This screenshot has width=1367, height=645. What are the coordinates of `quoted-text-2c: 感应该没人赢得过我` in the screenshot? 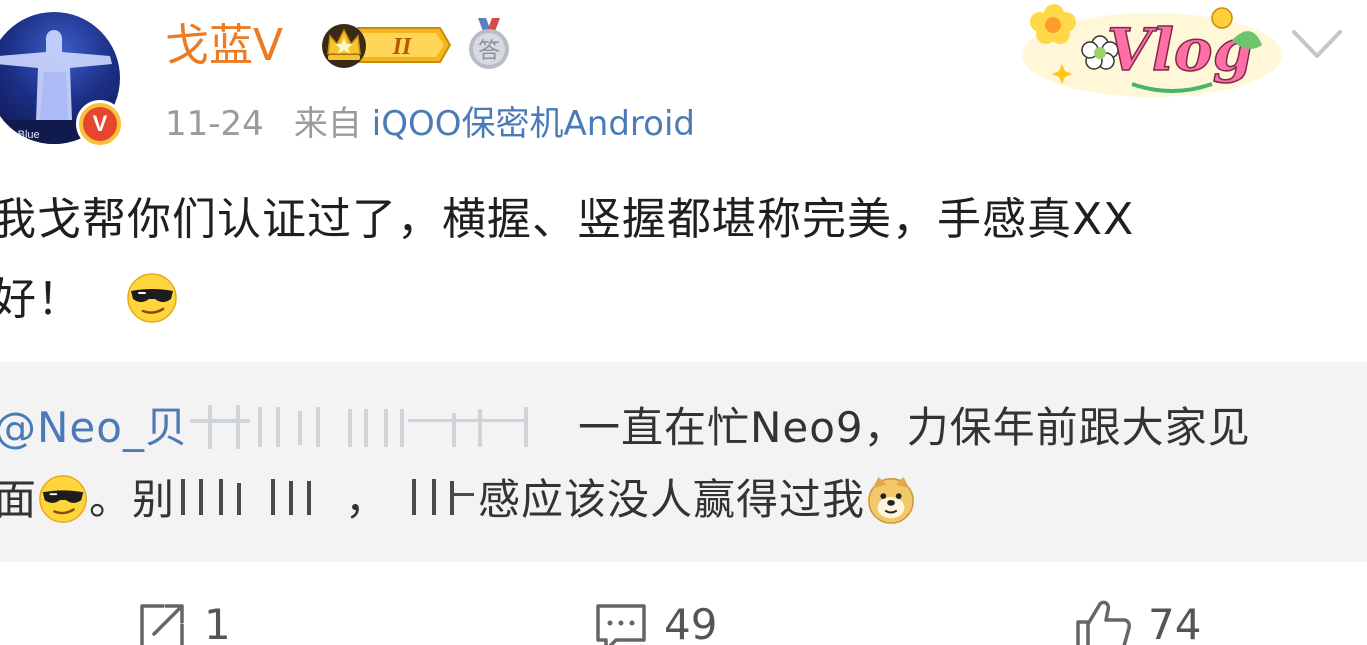 It's located at (672, 499).